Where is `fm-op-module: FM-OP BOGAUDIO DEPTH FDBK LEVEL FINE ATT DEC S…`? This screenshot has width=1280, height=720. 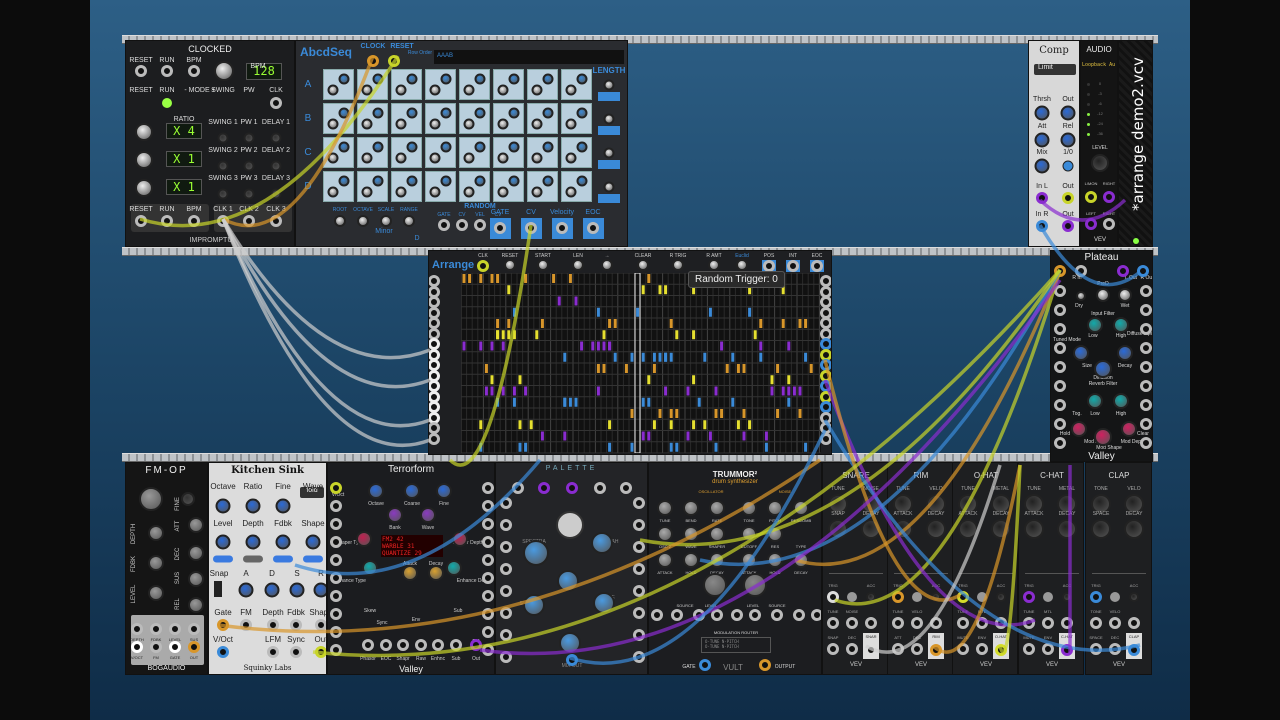 fm-op-module: FM-OP BOGAUDIO DEPTH FDBK LEVEL FINE ATT DEC S… is located at coordinates (166, 568).